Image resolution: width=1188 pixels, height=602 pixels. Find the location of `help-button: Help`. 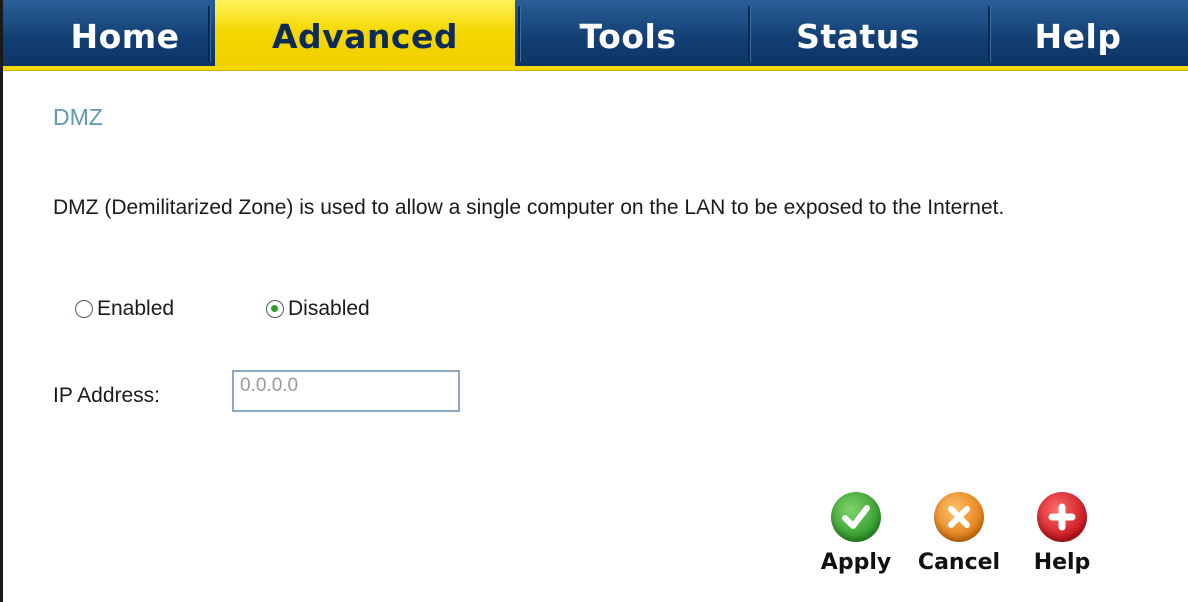

help-button: Help is located at coordinates (1062, 533).